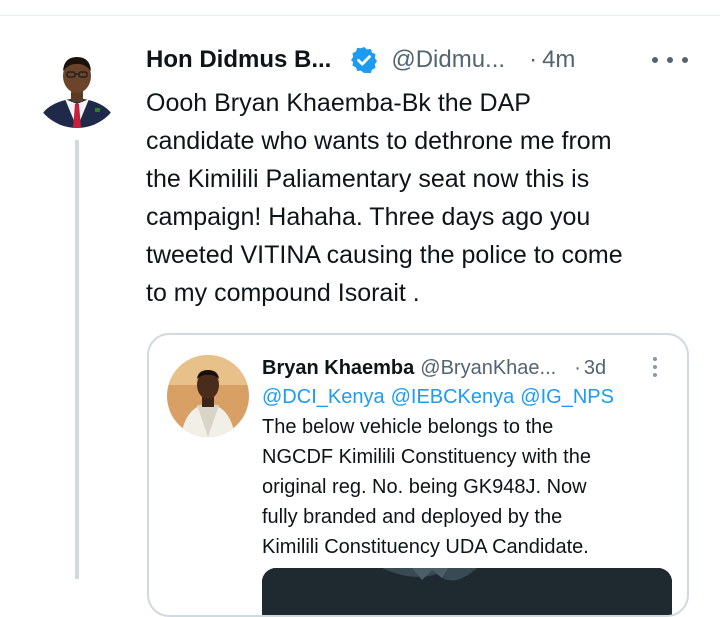 Image resolution: width=720 pixels, height=617 pixels. Describe the element at coordinates (453, 397) in the screenshot. I see `mention-link: @IEBCKenya` at that location.